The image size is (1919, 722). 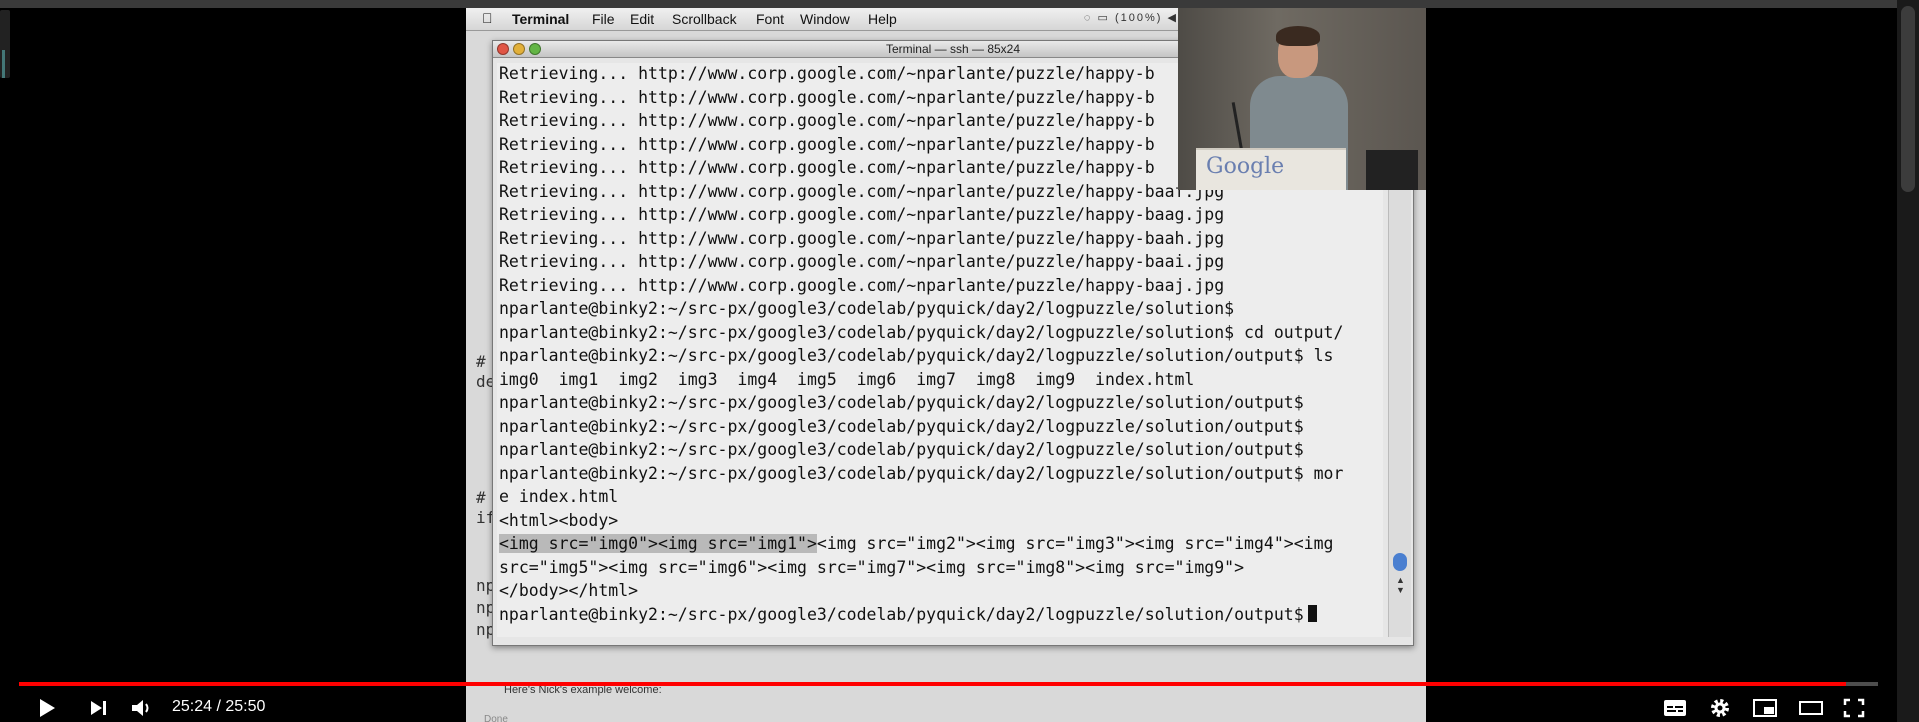 What do you see at coordinates (642, 19) in the screenshot?
I see `menu-edit: Edit` at bounding box center [642, 19].